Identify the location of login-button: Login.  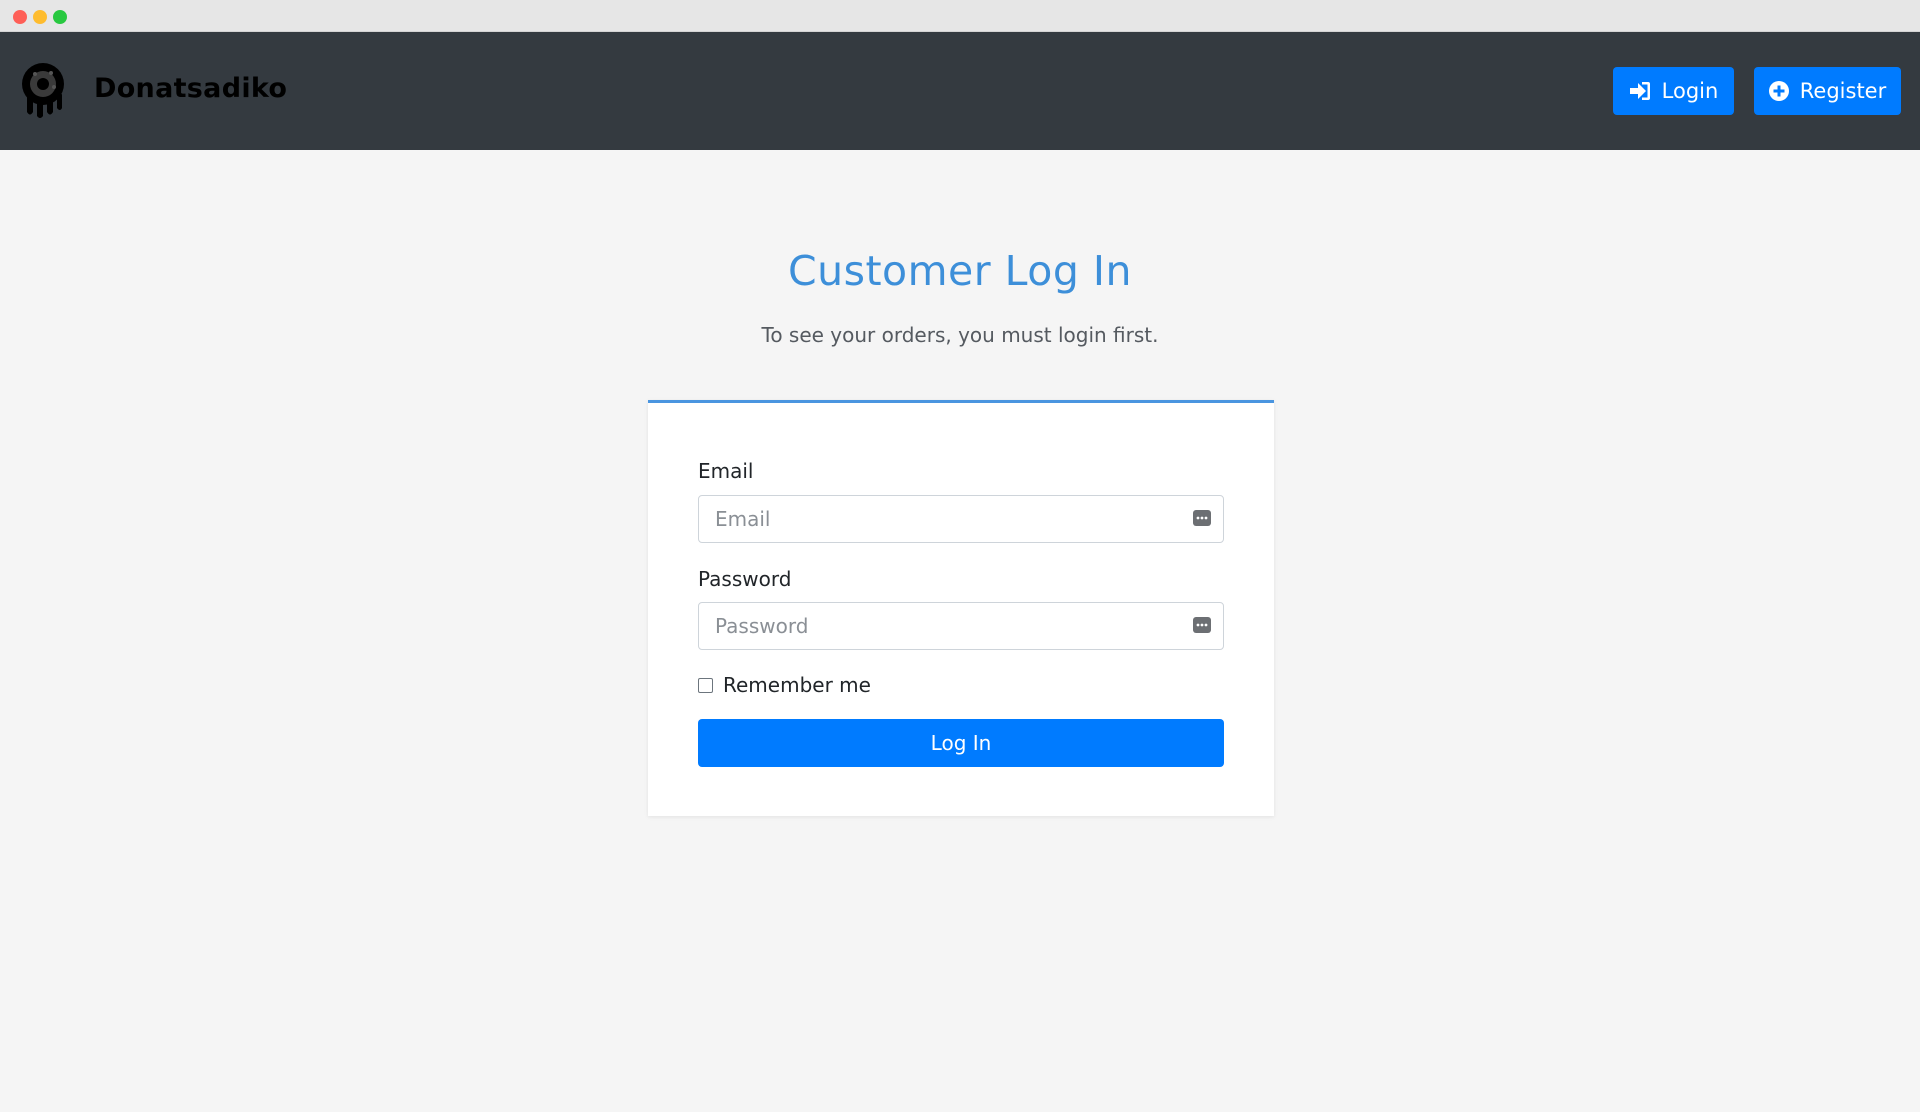
(1673, 91).